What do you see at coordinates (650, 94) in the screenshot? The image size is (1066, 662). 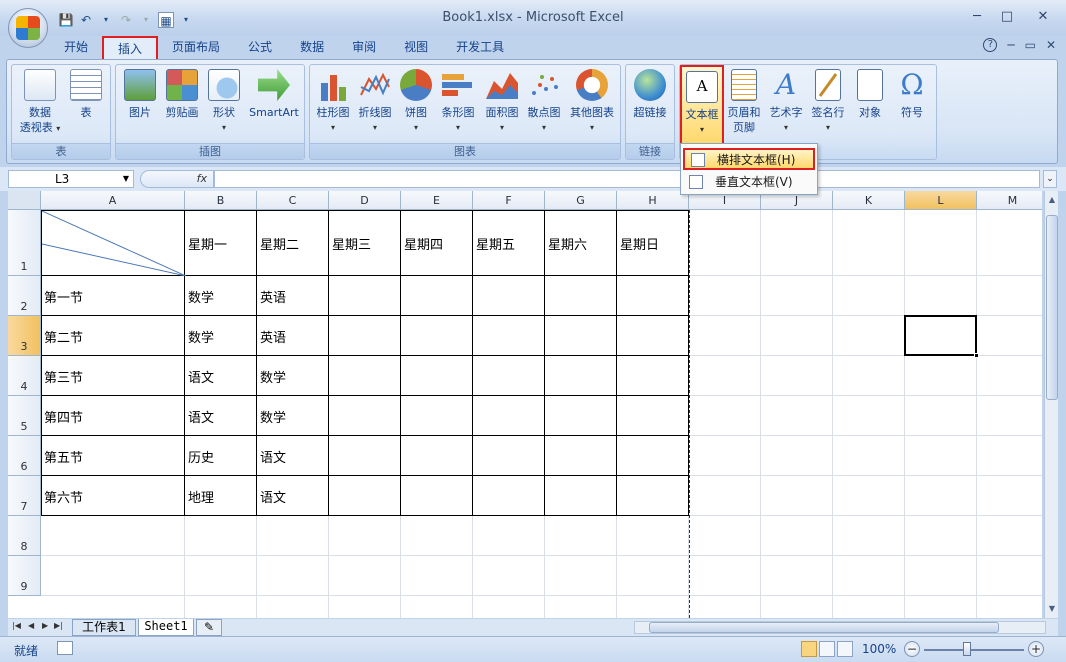 I see `hyperlink-button: 超链接` at bounding box center [650, 94].